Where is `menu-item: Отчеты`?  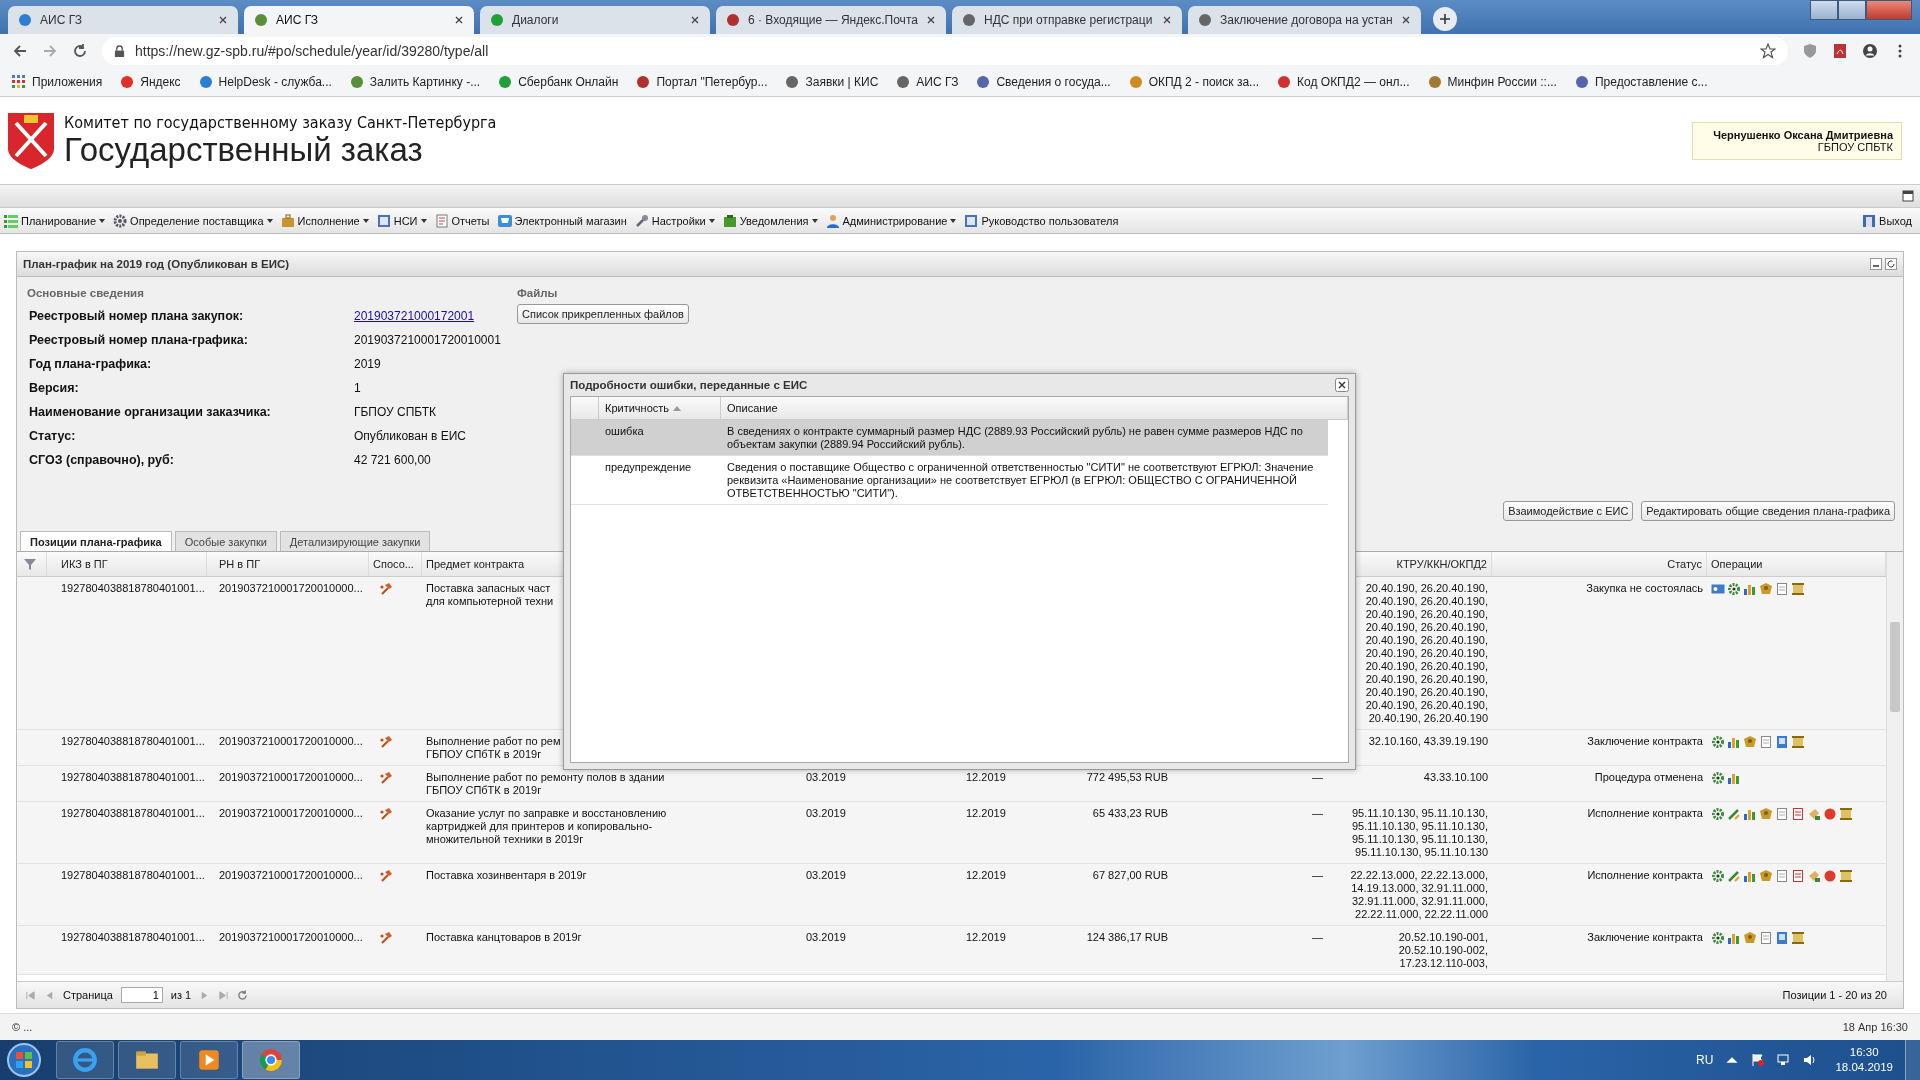 menu-item: Отчеты is located at coordinates (462, 220).